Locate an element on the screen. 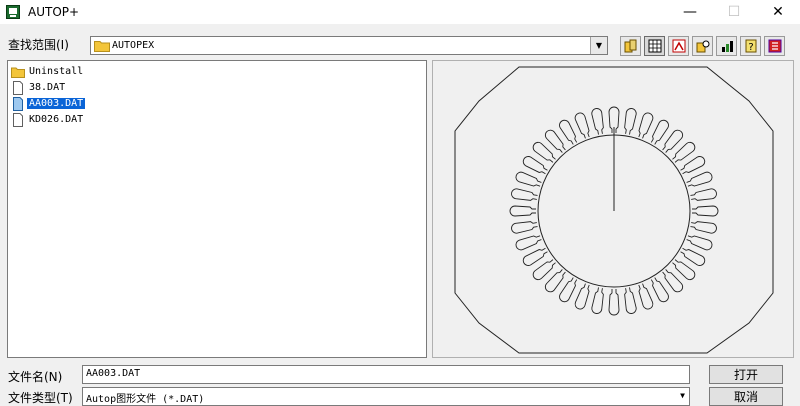 The image size is (800, 406). lookin-label: 查找范围(I) is located at coordinates (38, 45).